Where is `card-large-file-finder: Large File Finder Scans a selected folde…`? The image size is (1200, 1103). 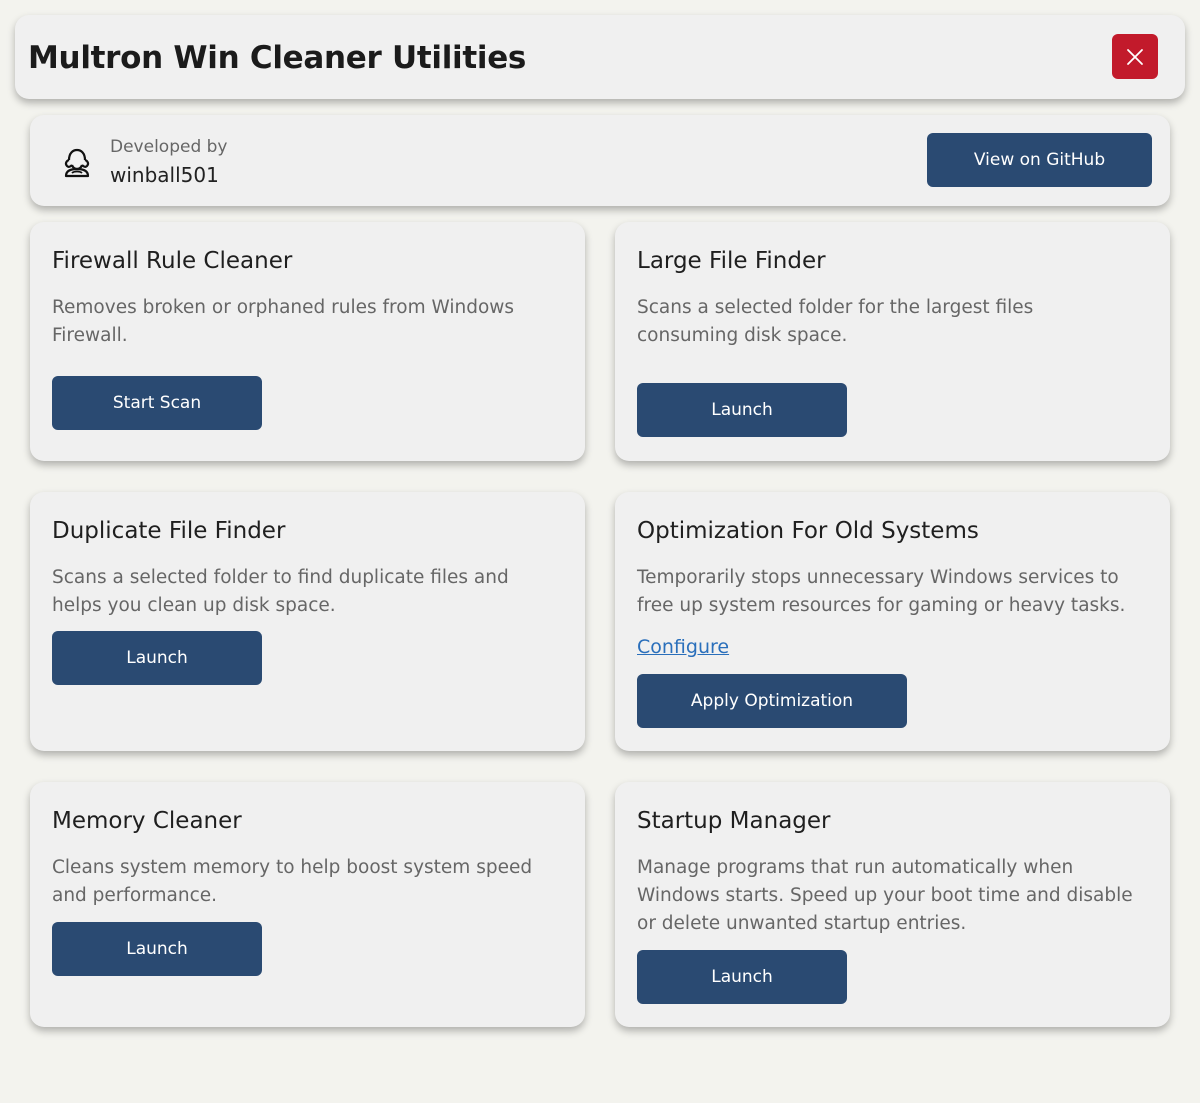
card-large-file-finder: Large File Finder Scans a selected folde… is located at coordinates (892, 341).